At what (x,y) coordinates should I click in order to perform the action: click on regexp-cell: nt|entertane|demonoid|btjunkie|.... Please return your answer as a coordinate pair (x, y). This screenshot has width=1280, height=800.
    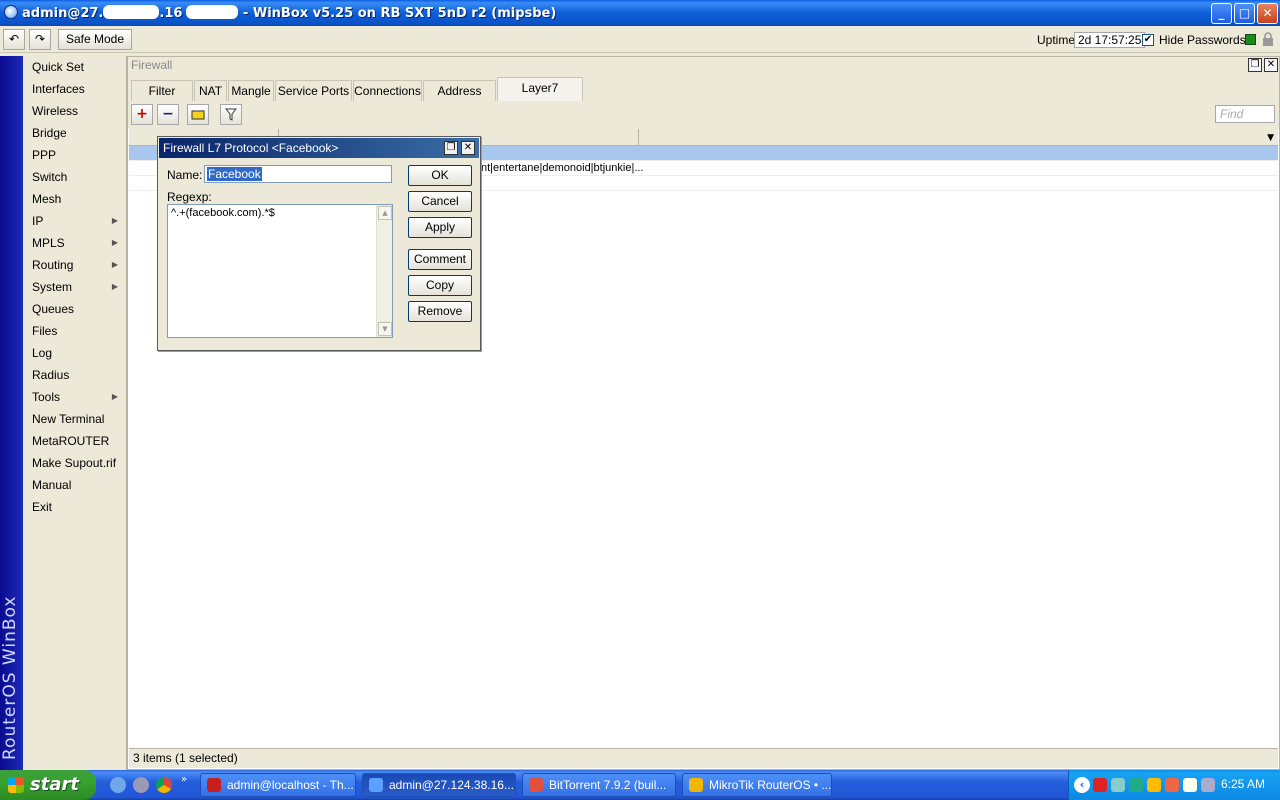
    Looking at the image, I should click on (562, 168).